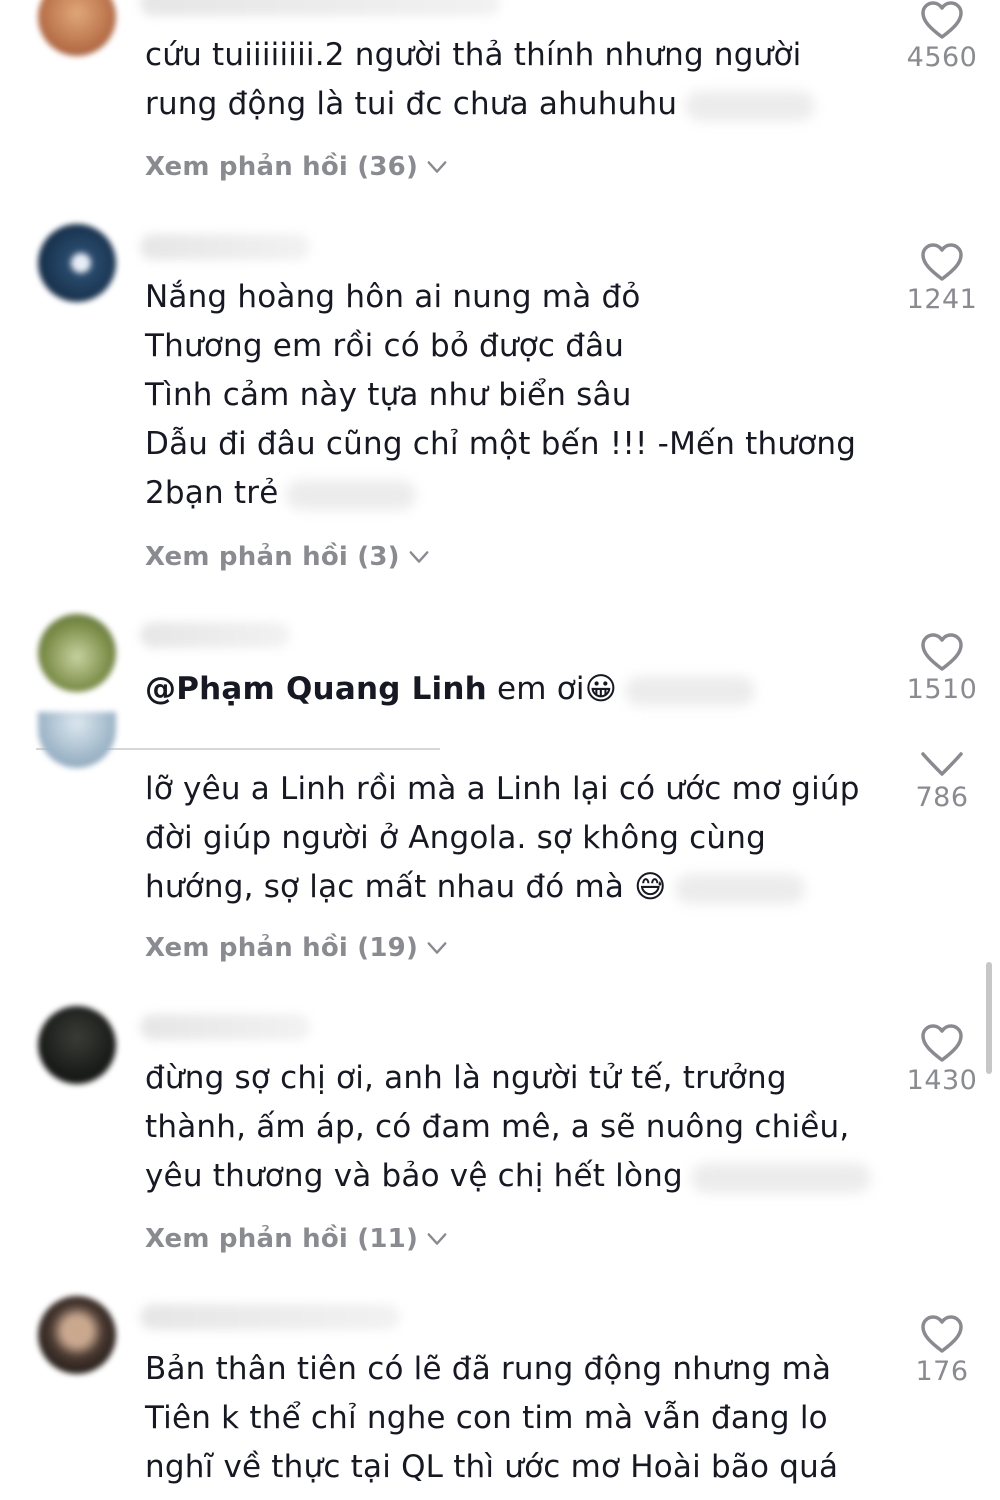 The image size is (1000, 1500). I want to click on like-count: 1510, so click(942, 689).